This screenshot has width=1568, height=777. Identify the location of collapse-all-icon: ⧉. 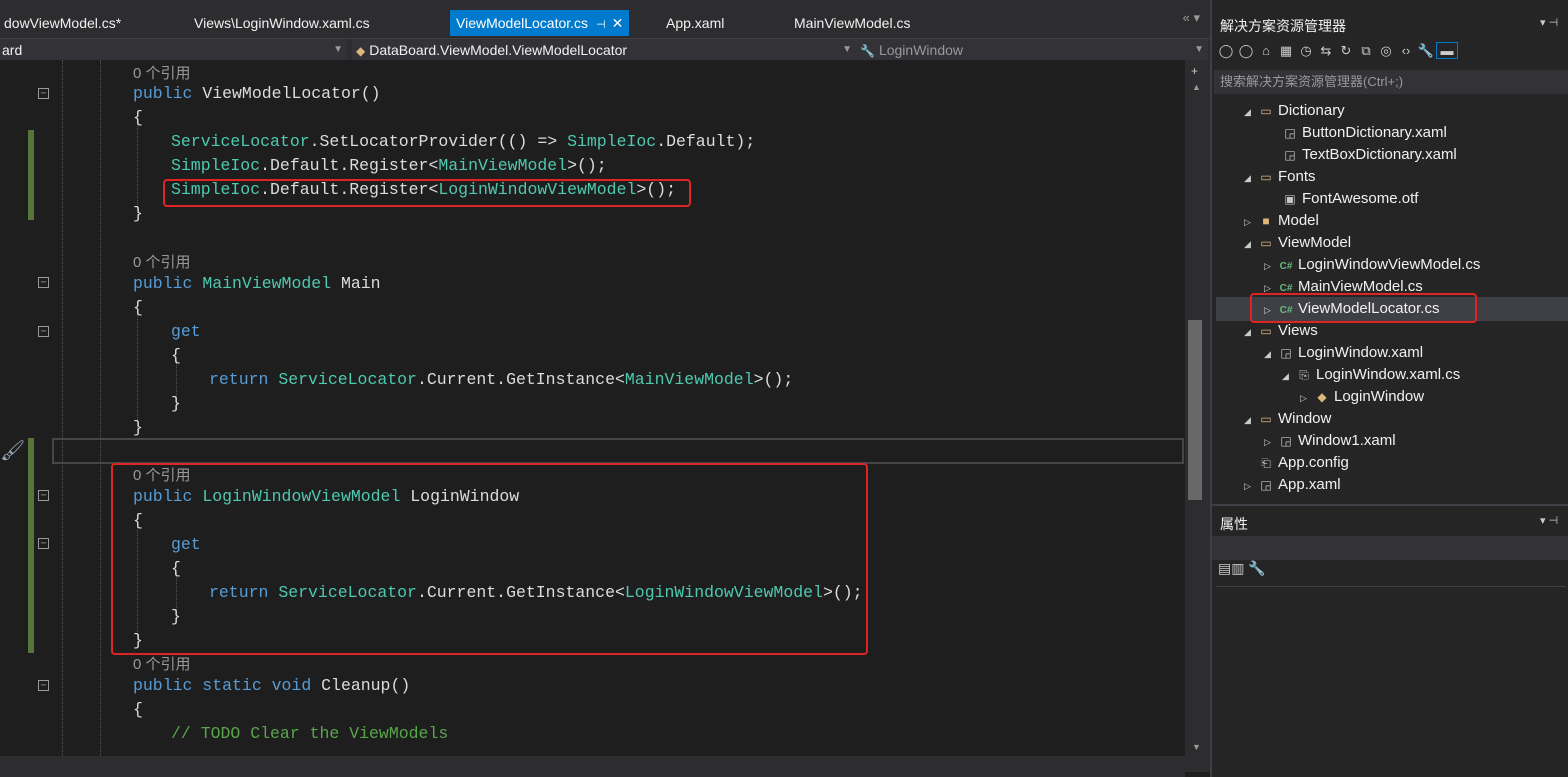
(1366, 51).